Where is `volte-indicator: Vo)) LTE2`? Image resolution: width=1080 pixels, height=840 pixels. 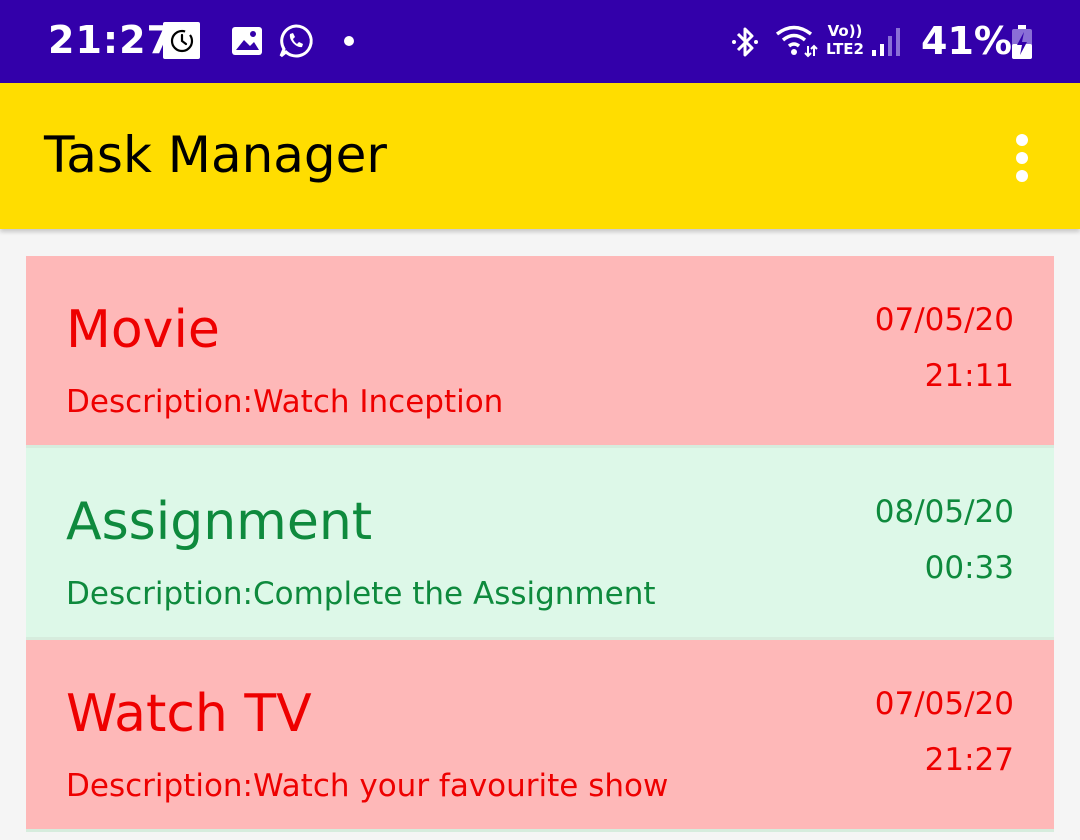
volte-indicator: Vo)) LTE2 is located at coordinates (845, 42).